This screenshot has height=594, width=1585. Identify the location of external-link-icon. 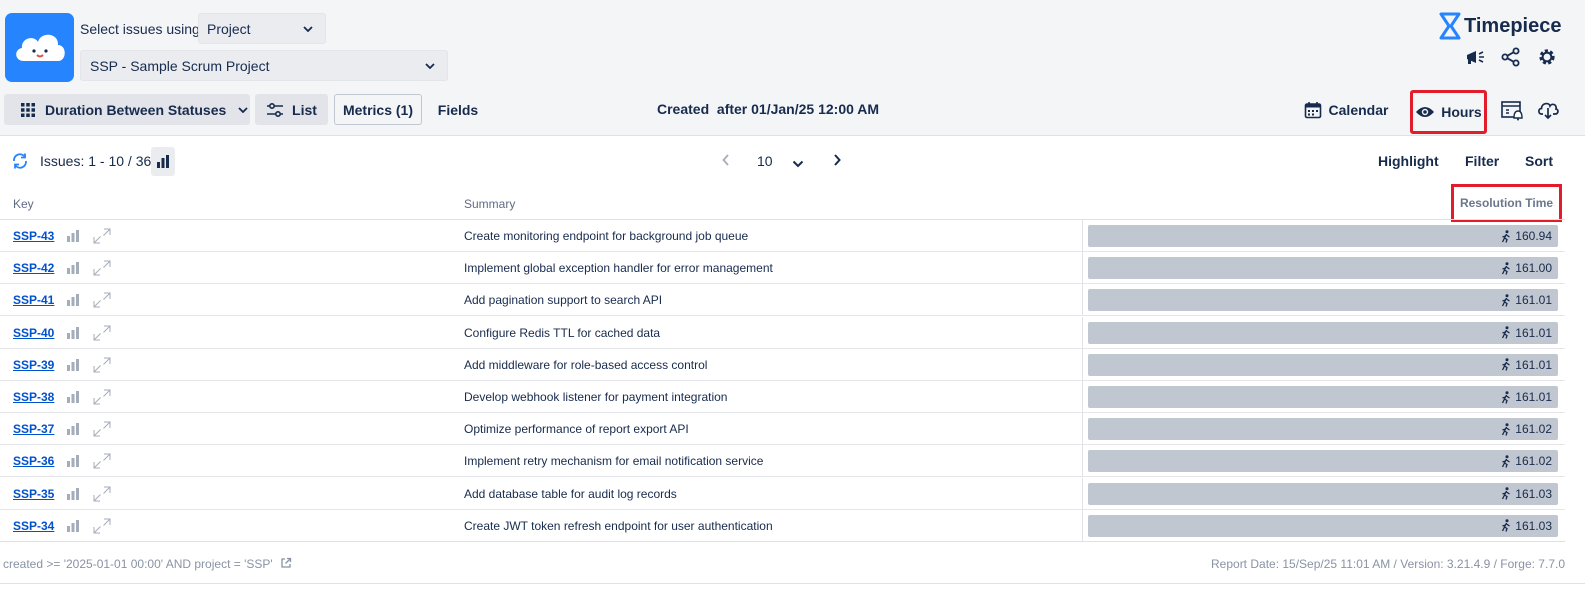
(286, 563).